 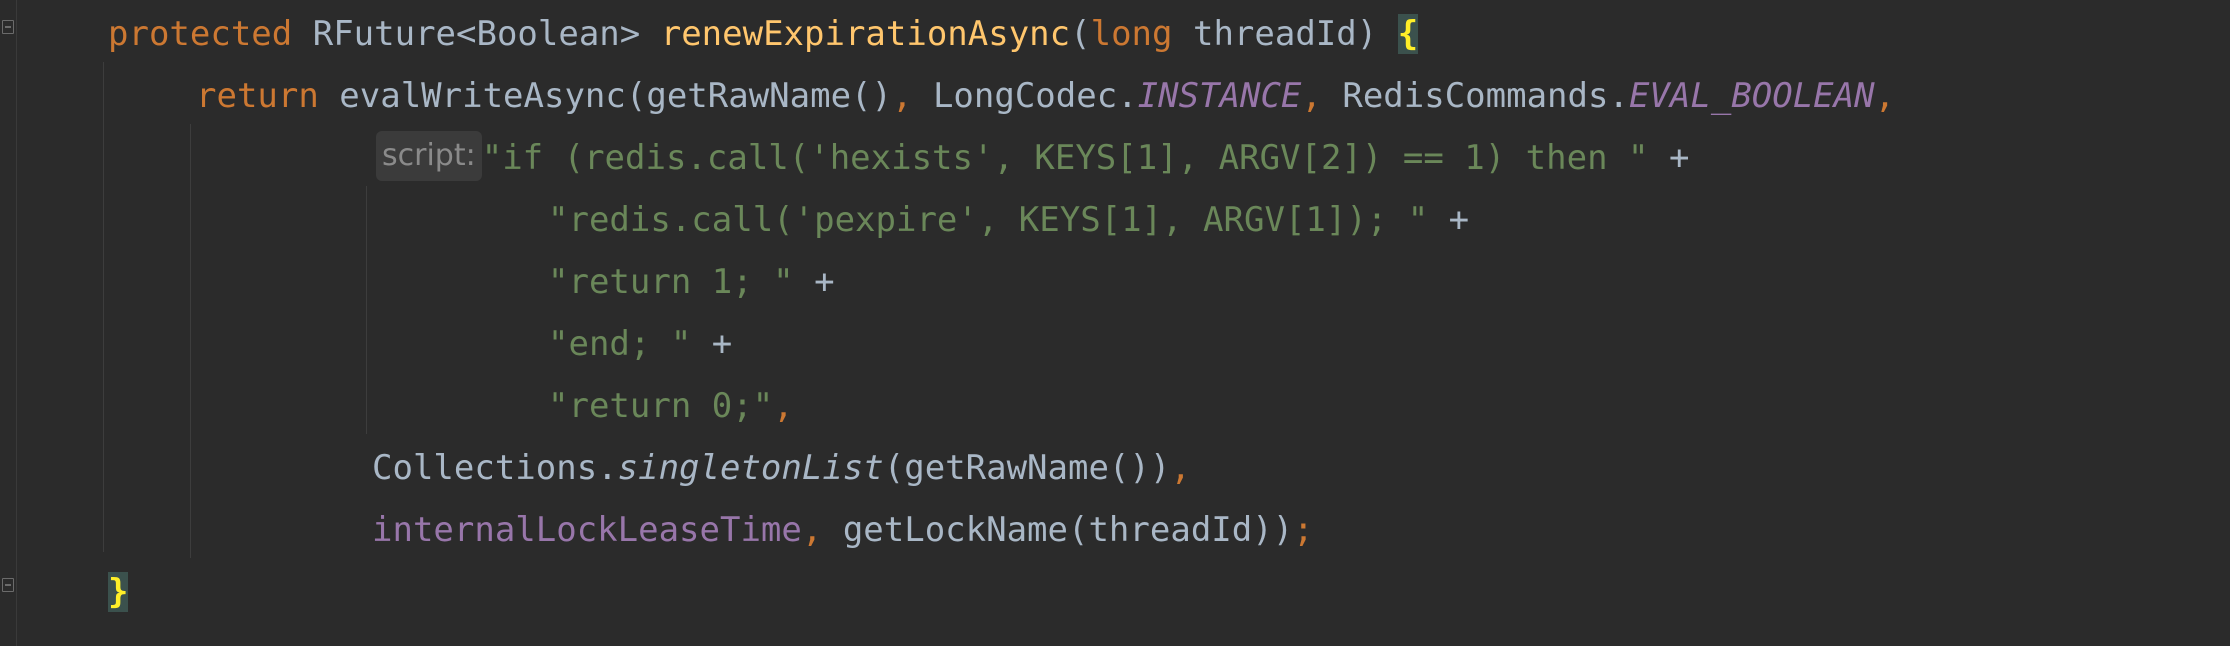 I want to click on code-line-6: "end; " +, so click(x=640, y=344).